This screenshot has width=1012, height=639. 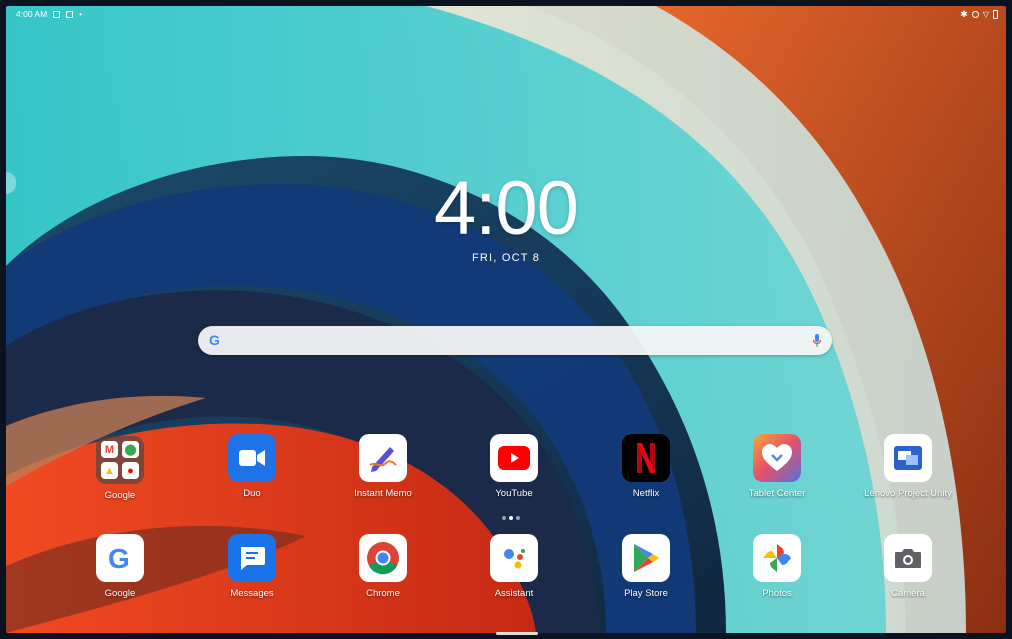 I want to click on photos-icon, so click(x=777, y=558).